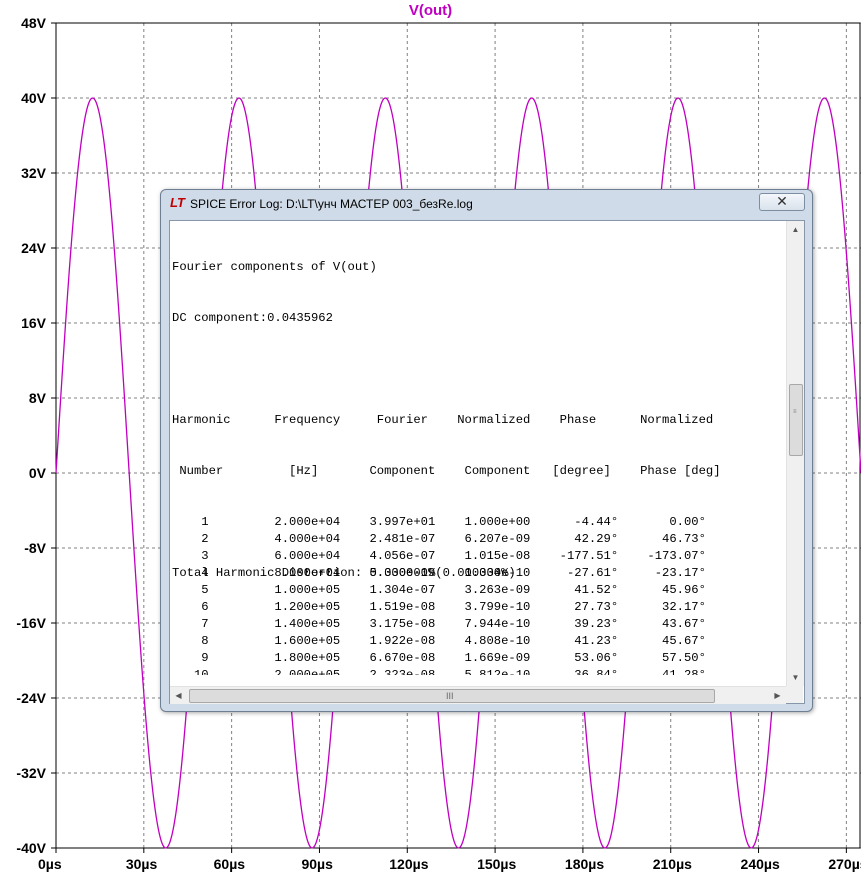  What do you see at coordinates (33, 173) in the screenshot?
I see `y-tick-label: 32V` at bounding box center [33, 173].